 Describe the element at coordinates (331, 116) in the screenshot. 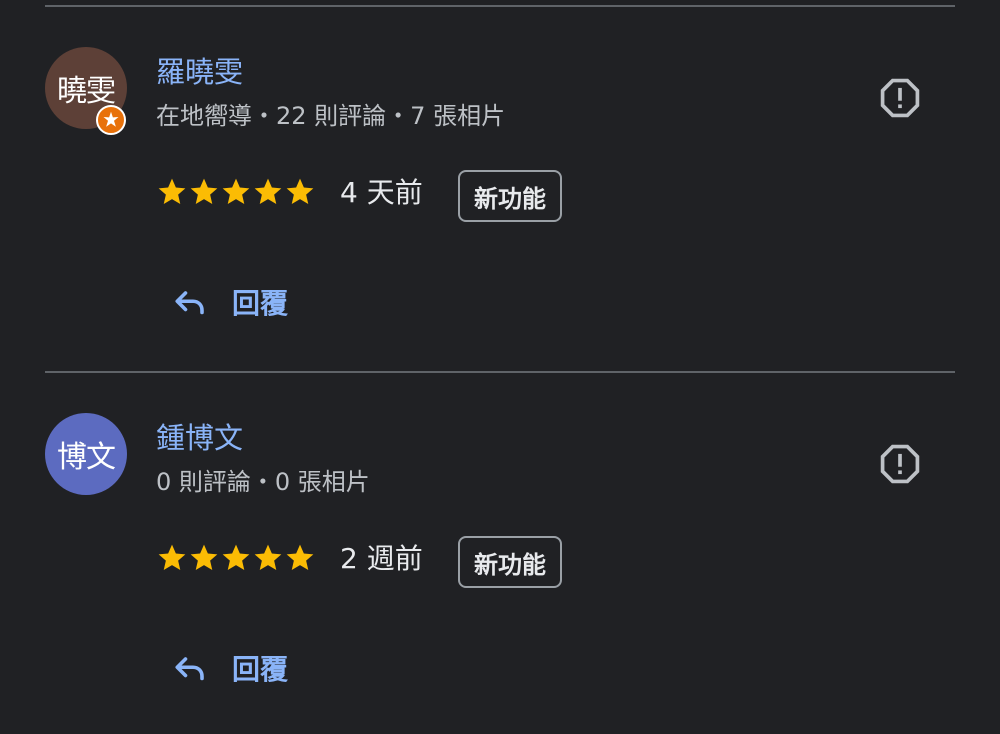

I see `author-meta: 在地嚮導・22 則評論・7 張相片` at that location.